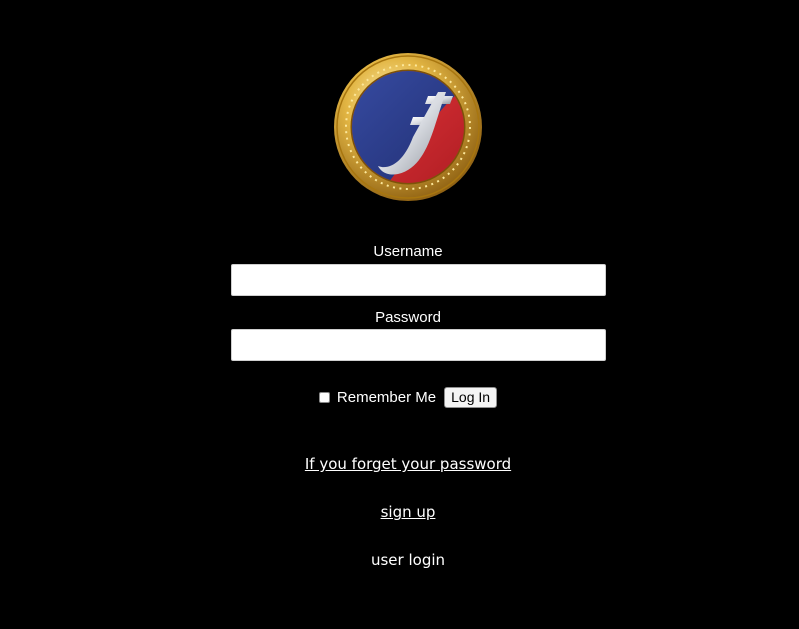  Describe the element at coordinates (386, 397) in the screenshot. I see `remember-me-label: Remember Me` at that location.